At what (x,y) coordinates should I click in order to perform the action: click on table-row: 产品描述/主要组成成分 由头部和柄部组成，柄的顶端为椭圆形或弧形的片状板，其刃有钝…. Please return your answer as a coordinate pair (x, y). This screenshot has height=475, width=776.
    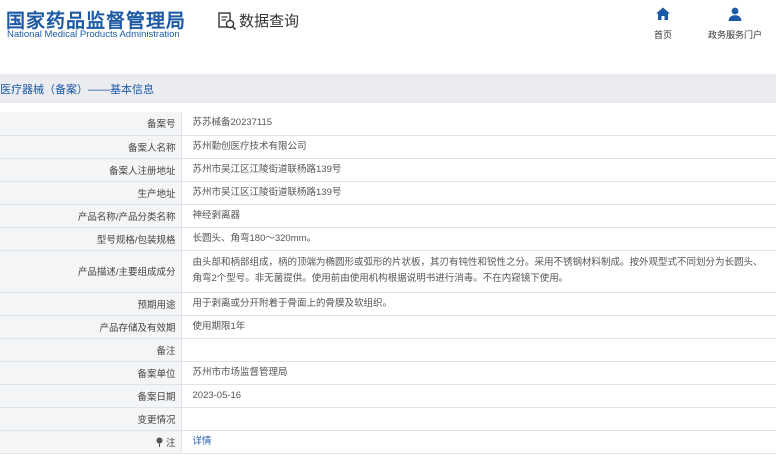
    Looking at the image, I should click on (388, 271).